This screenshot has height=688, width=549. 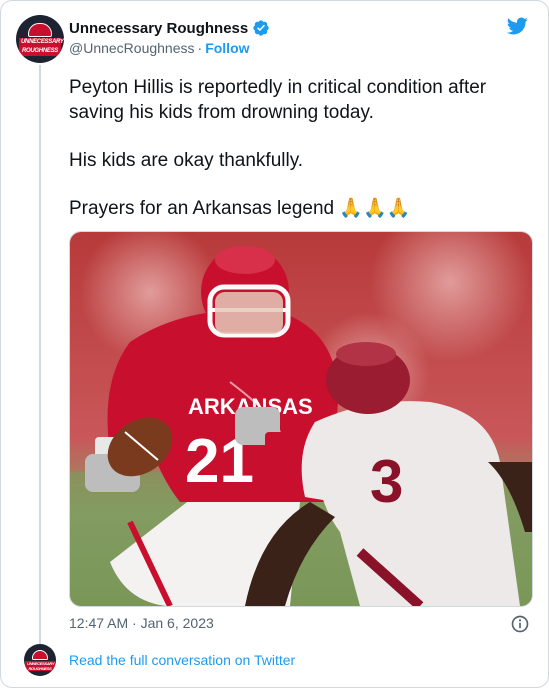 I want to click on tweet-paragraph-3: Prayers for an Arkansas legend 🙏🙏🙏, so click(x=240, y=208).